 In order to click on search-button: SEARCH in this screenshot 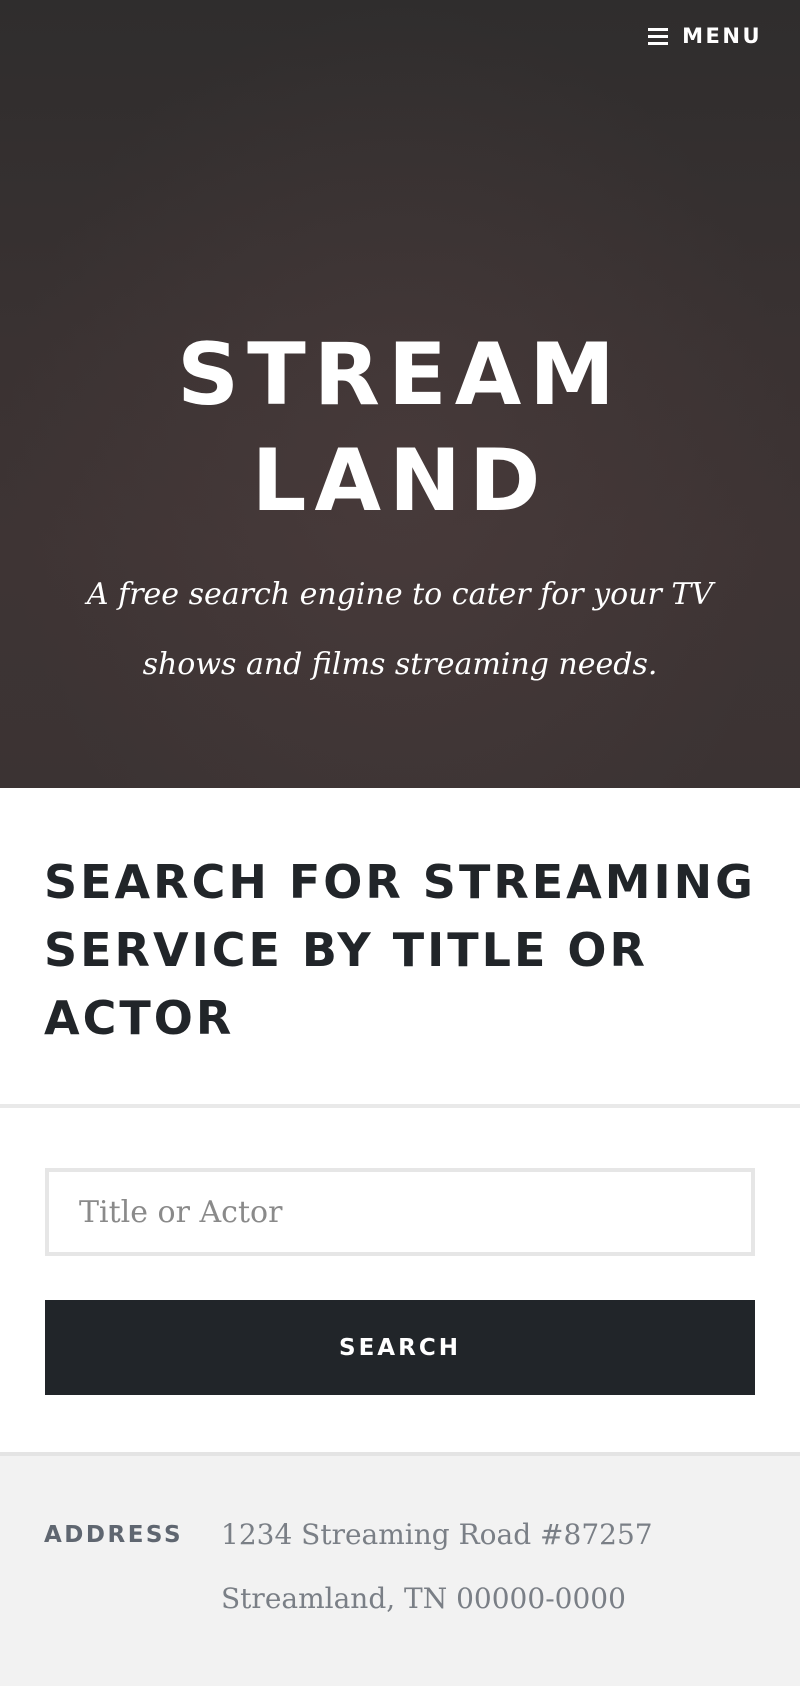, I will do `click(400, 1347)`.